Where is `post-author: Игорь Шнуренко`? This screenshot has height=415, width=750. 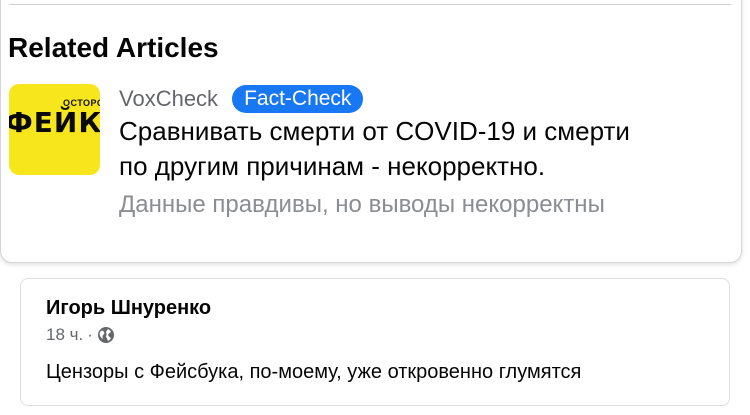 post-author: Игорь Шнуренко is located at coordinates (128, 308).